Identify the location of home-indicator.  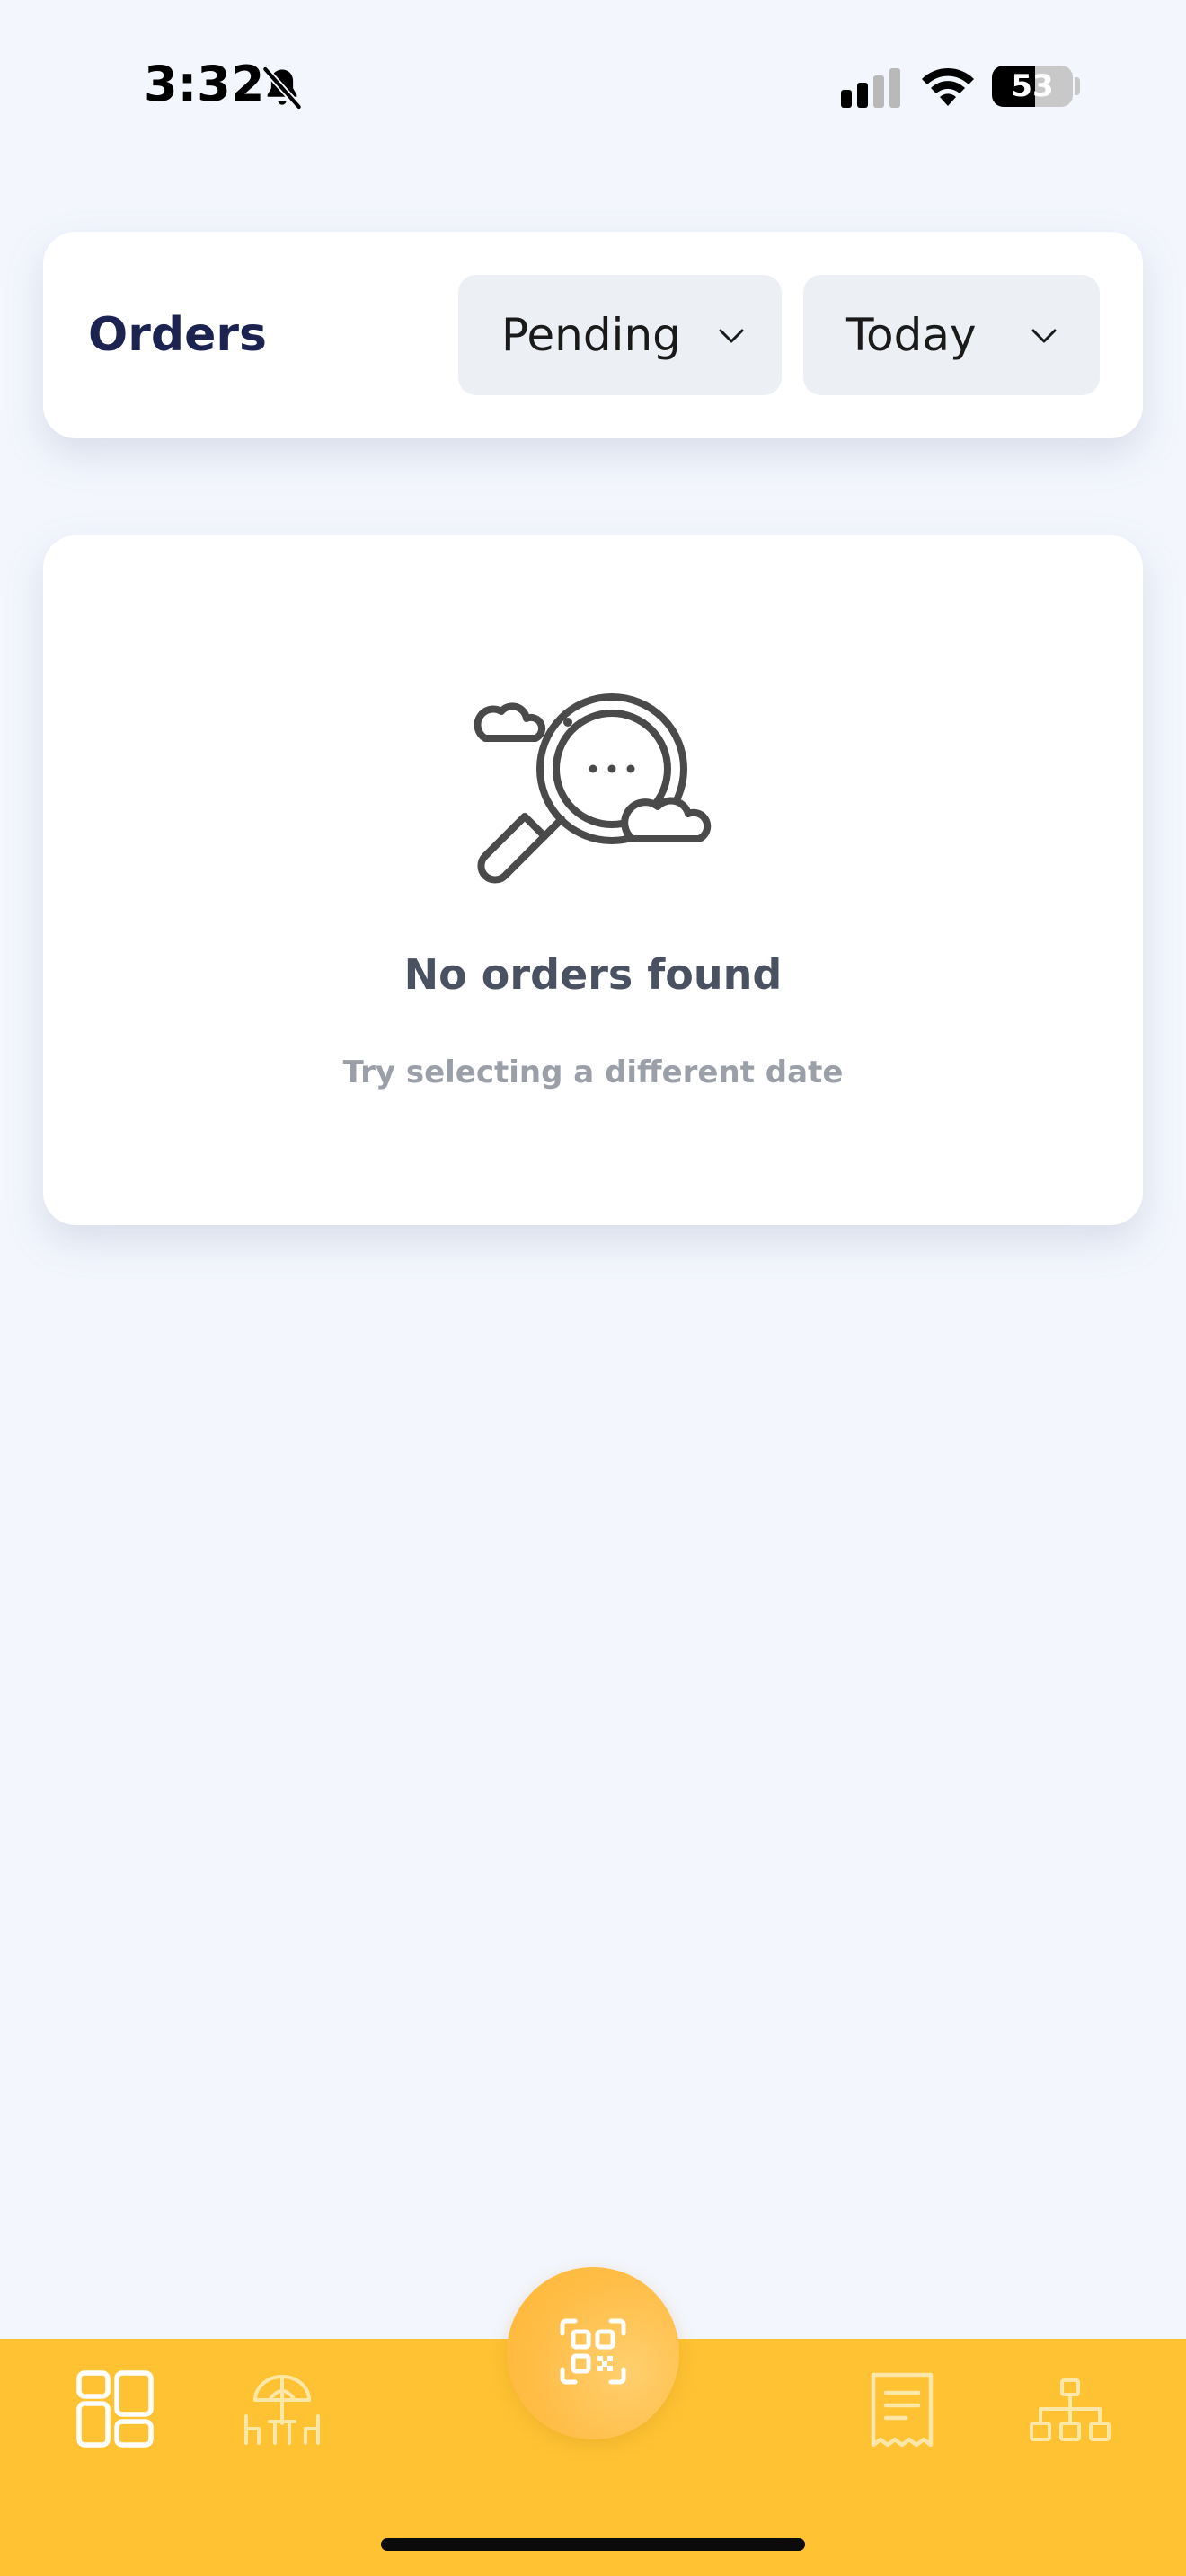
(593, 2544).